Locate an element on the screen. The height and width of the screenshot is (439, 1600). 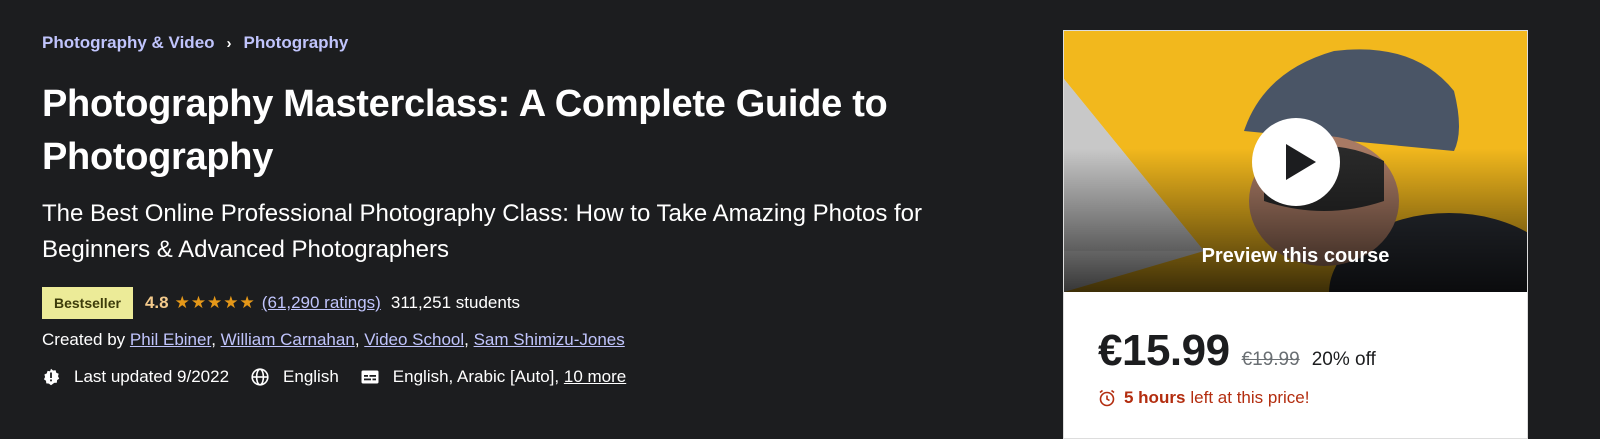
chevron-right-icon: › is located at coordinates (229, 43).